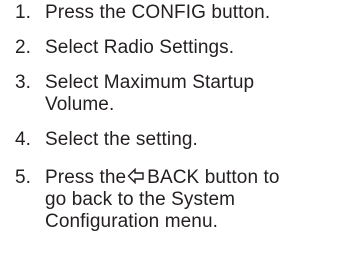 This screenshot has width=354, height=266. I want to click on step-text: Select Maximum Startup Volume., so click(197, 94).